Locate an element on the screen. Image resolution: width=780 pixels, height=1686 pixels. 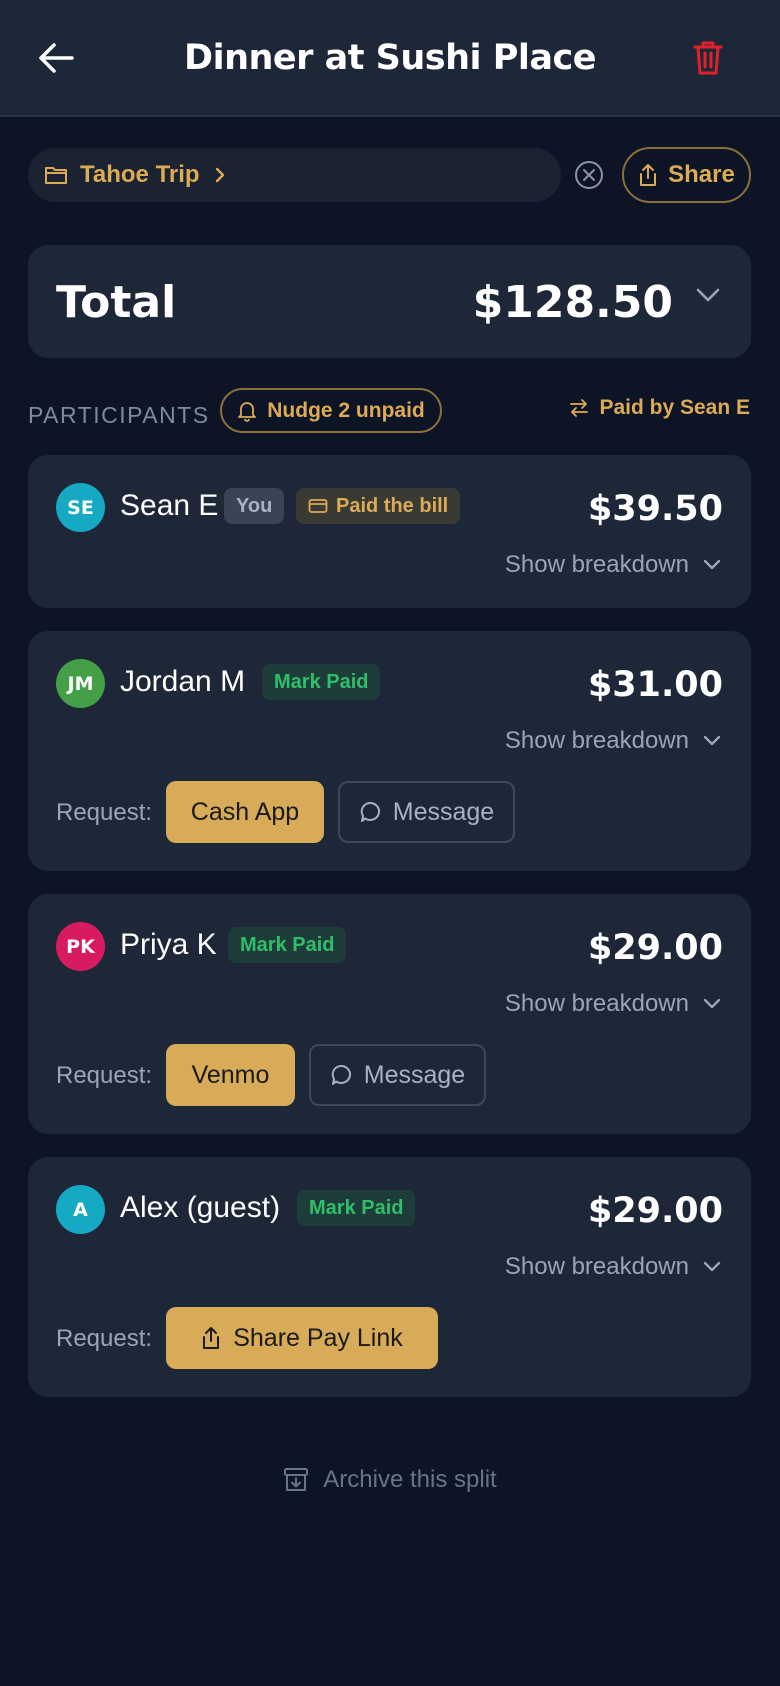
participant-name: Sean E is located at coordinates (169, 505).